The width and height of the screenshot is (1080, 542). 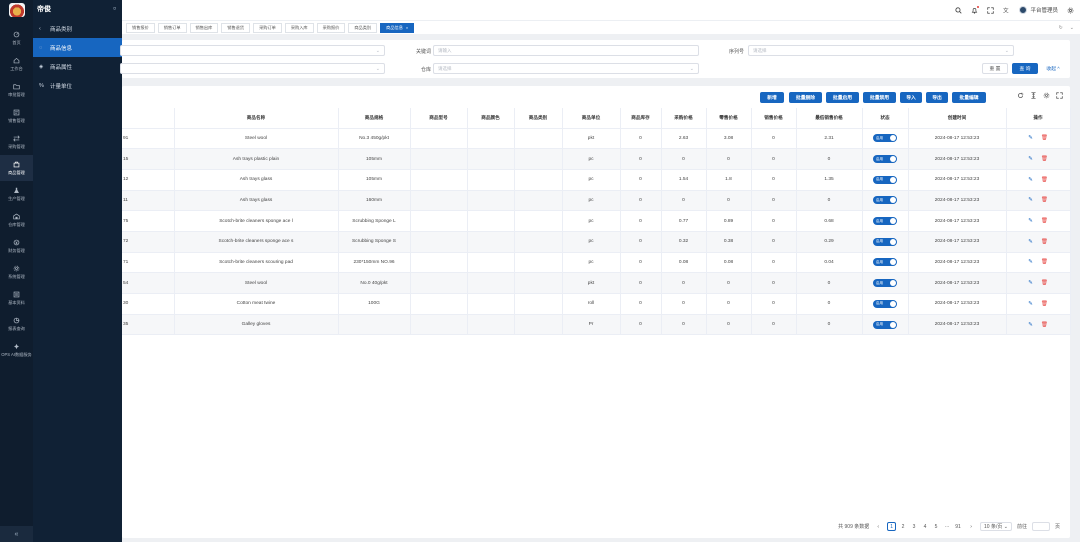 I want to click on reset-button: 重 置, so click(x=995, y=68).